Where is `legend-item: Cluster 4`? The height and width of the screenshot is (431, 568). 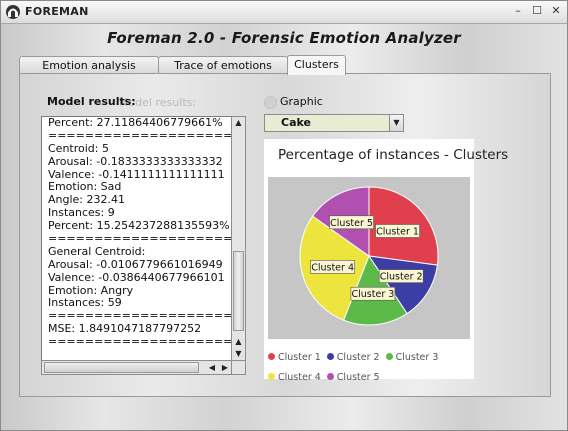 legend-item: Cluster 4 is located at coordinates (294, 377).